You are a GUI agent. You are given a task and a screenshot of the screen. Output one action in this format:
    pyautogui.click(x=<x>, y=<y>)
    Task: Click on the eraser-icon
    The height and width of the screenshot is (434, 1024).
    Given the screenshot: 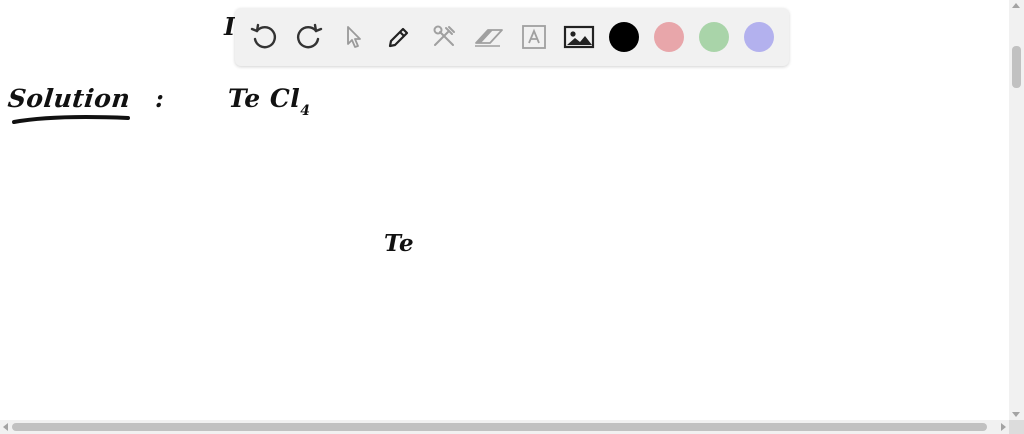 What is the action you would take?
    pyautogui.click(x=489, y=38)
    